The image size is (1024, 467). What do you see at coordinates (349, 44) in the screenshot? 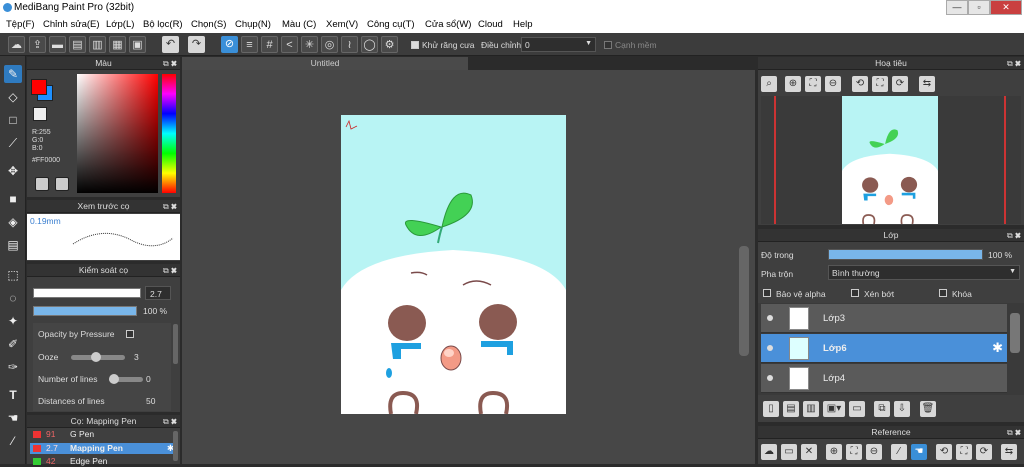
I see `curve-snap-icon: ≀` at bounding box center [349, 44].